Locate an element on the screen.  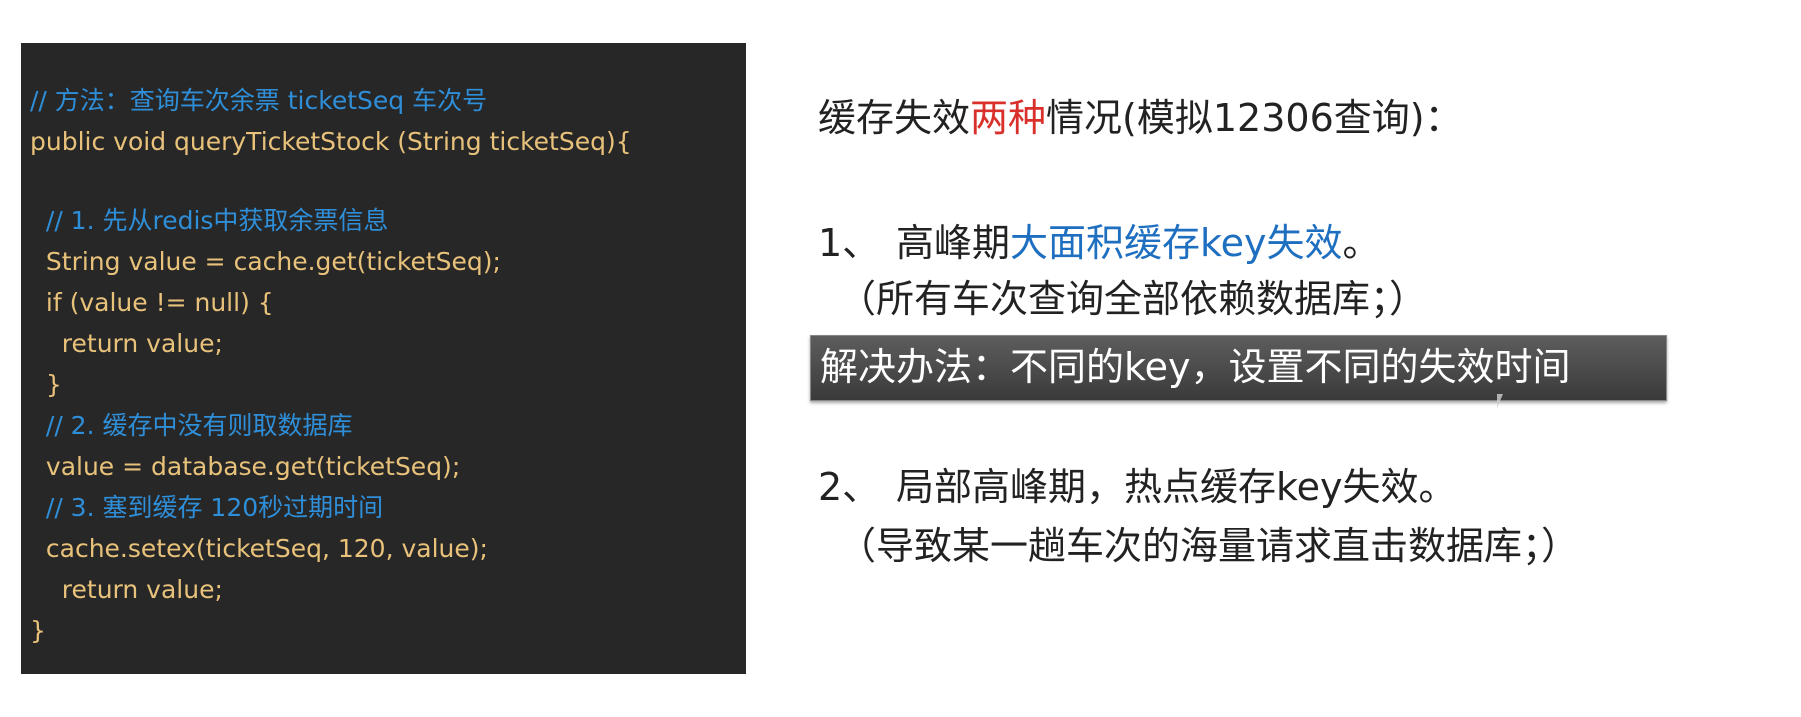
solution-banner: 解决办法：不同的key，设置不同的失效时间 is located at coordinates (1238, 368).